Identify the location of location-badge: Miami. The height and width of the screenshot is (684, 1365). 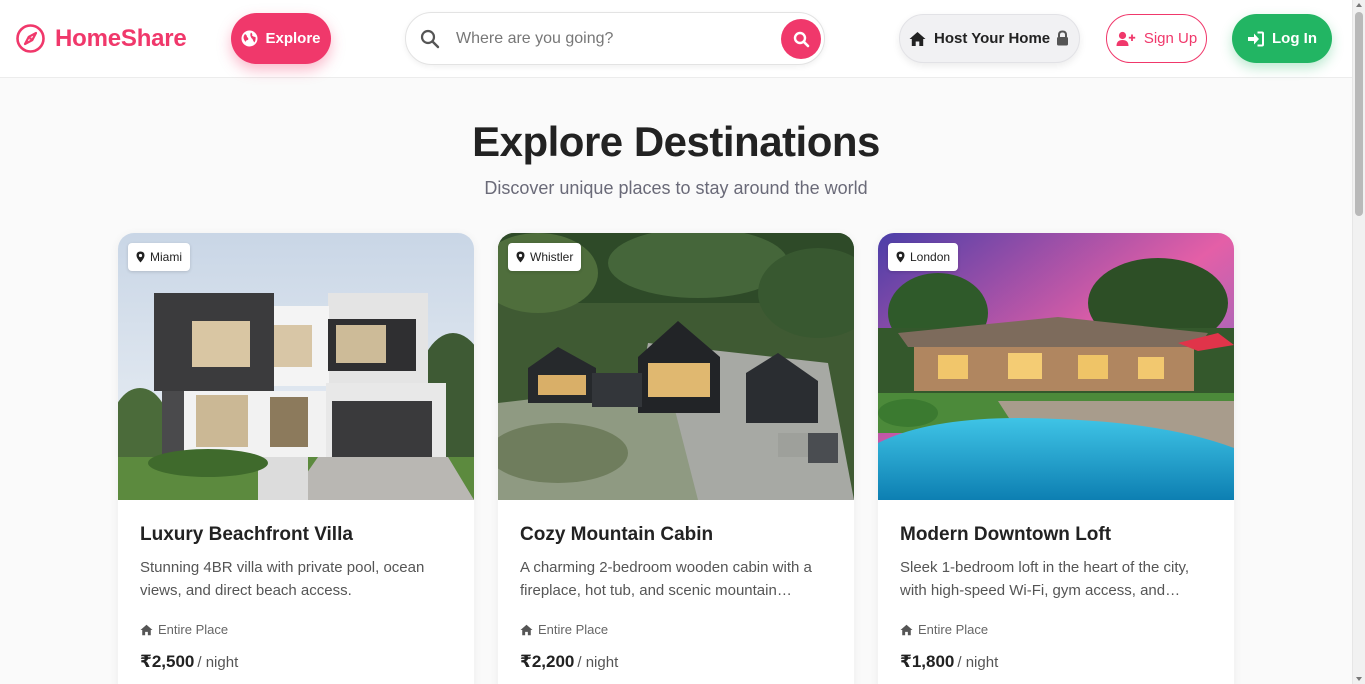
(159, 257).